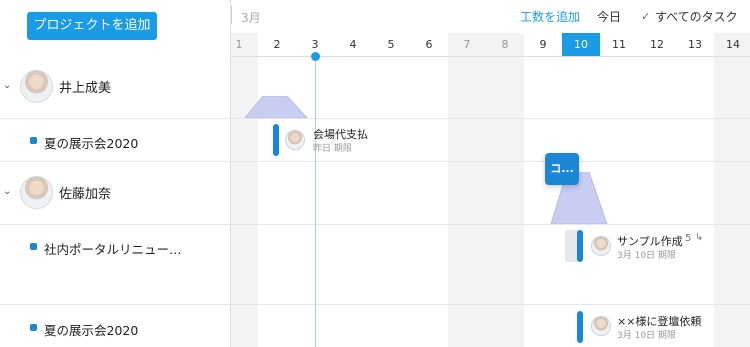 The height and width of the screenshot is (347, 750). I want to click on check-circle-icon: ✓, so click(645, 16).